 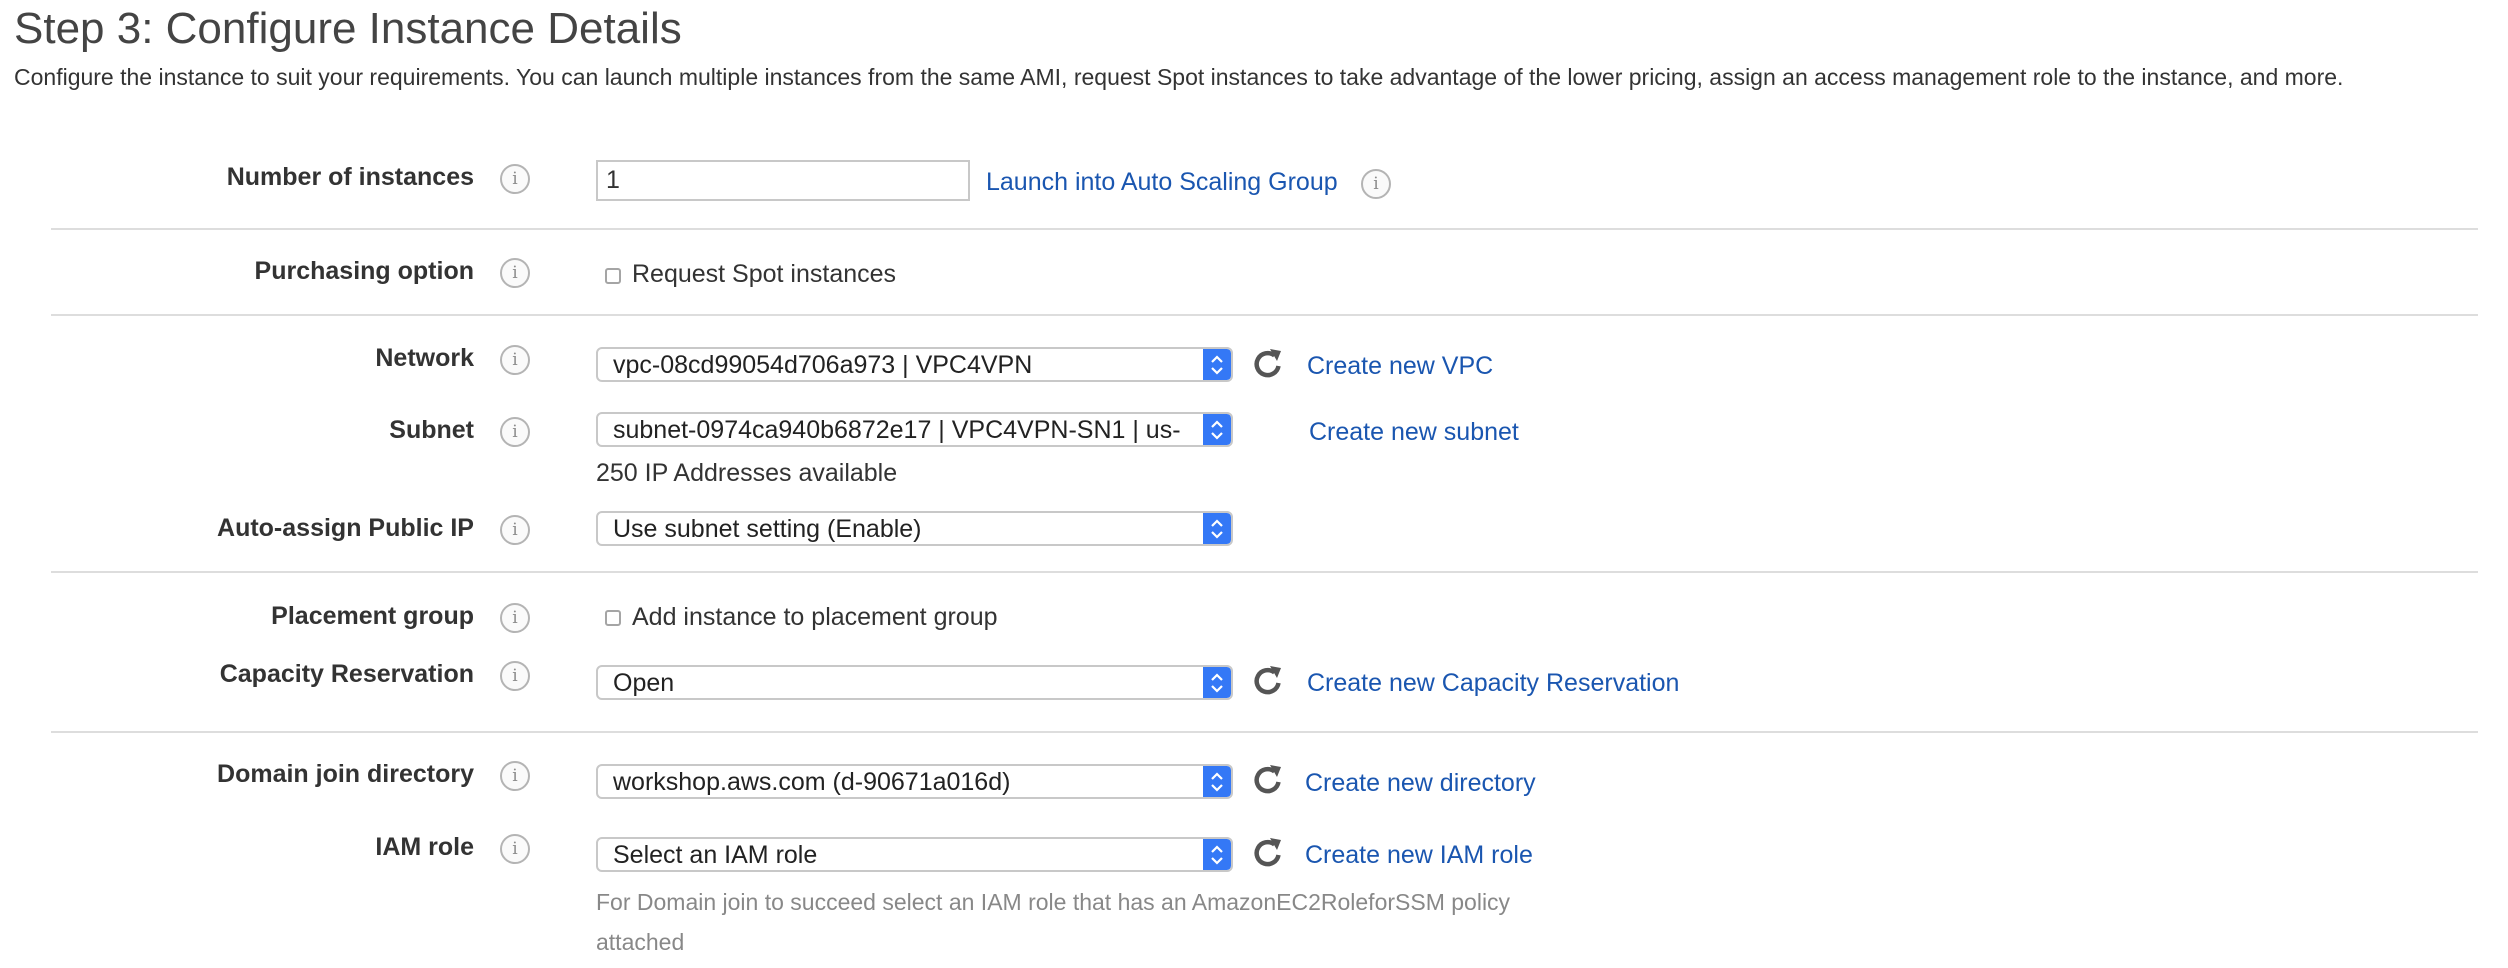 I want to click on number-of-instances-input, so click(x=783, y=180).